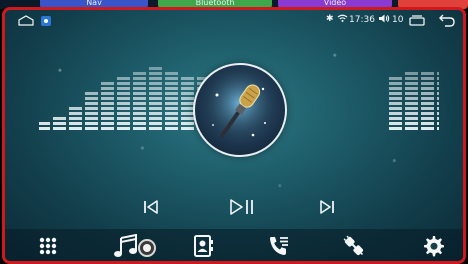 This screenshot has width=468, height=264. What do you see at coordinates (327, 207) in the screenshot?
I see `next-track-icon` at bounding box center [327, 207].